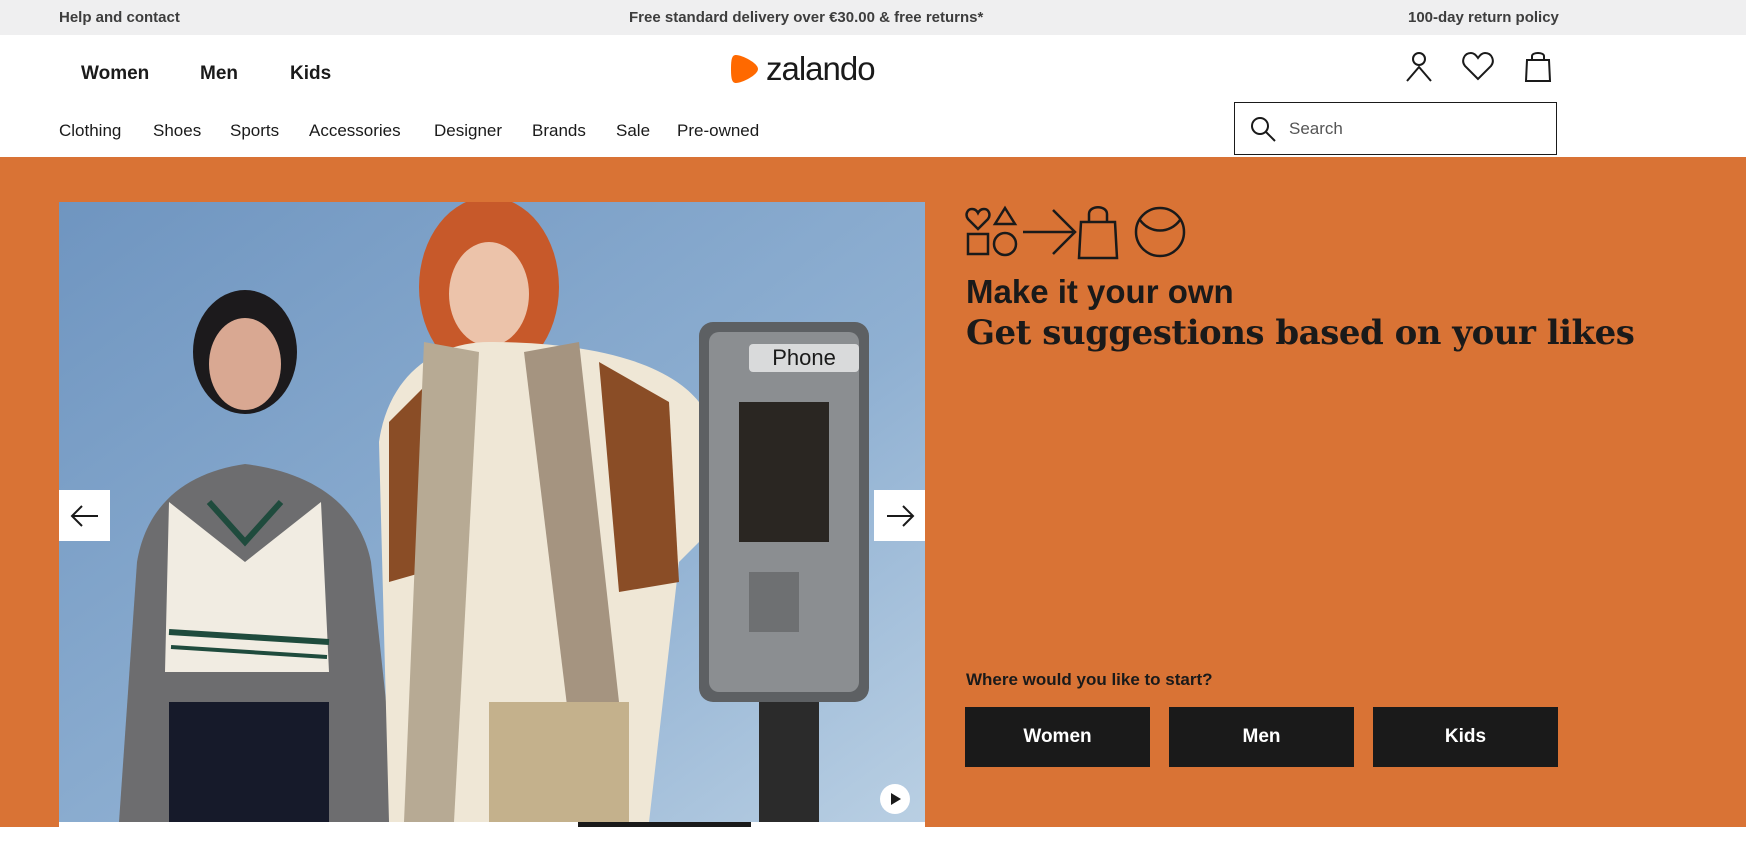  What do you see at coordinates (254, 131) in the screenshot?
I see `cat-sports: Sports` at bounding box center [254, 131].